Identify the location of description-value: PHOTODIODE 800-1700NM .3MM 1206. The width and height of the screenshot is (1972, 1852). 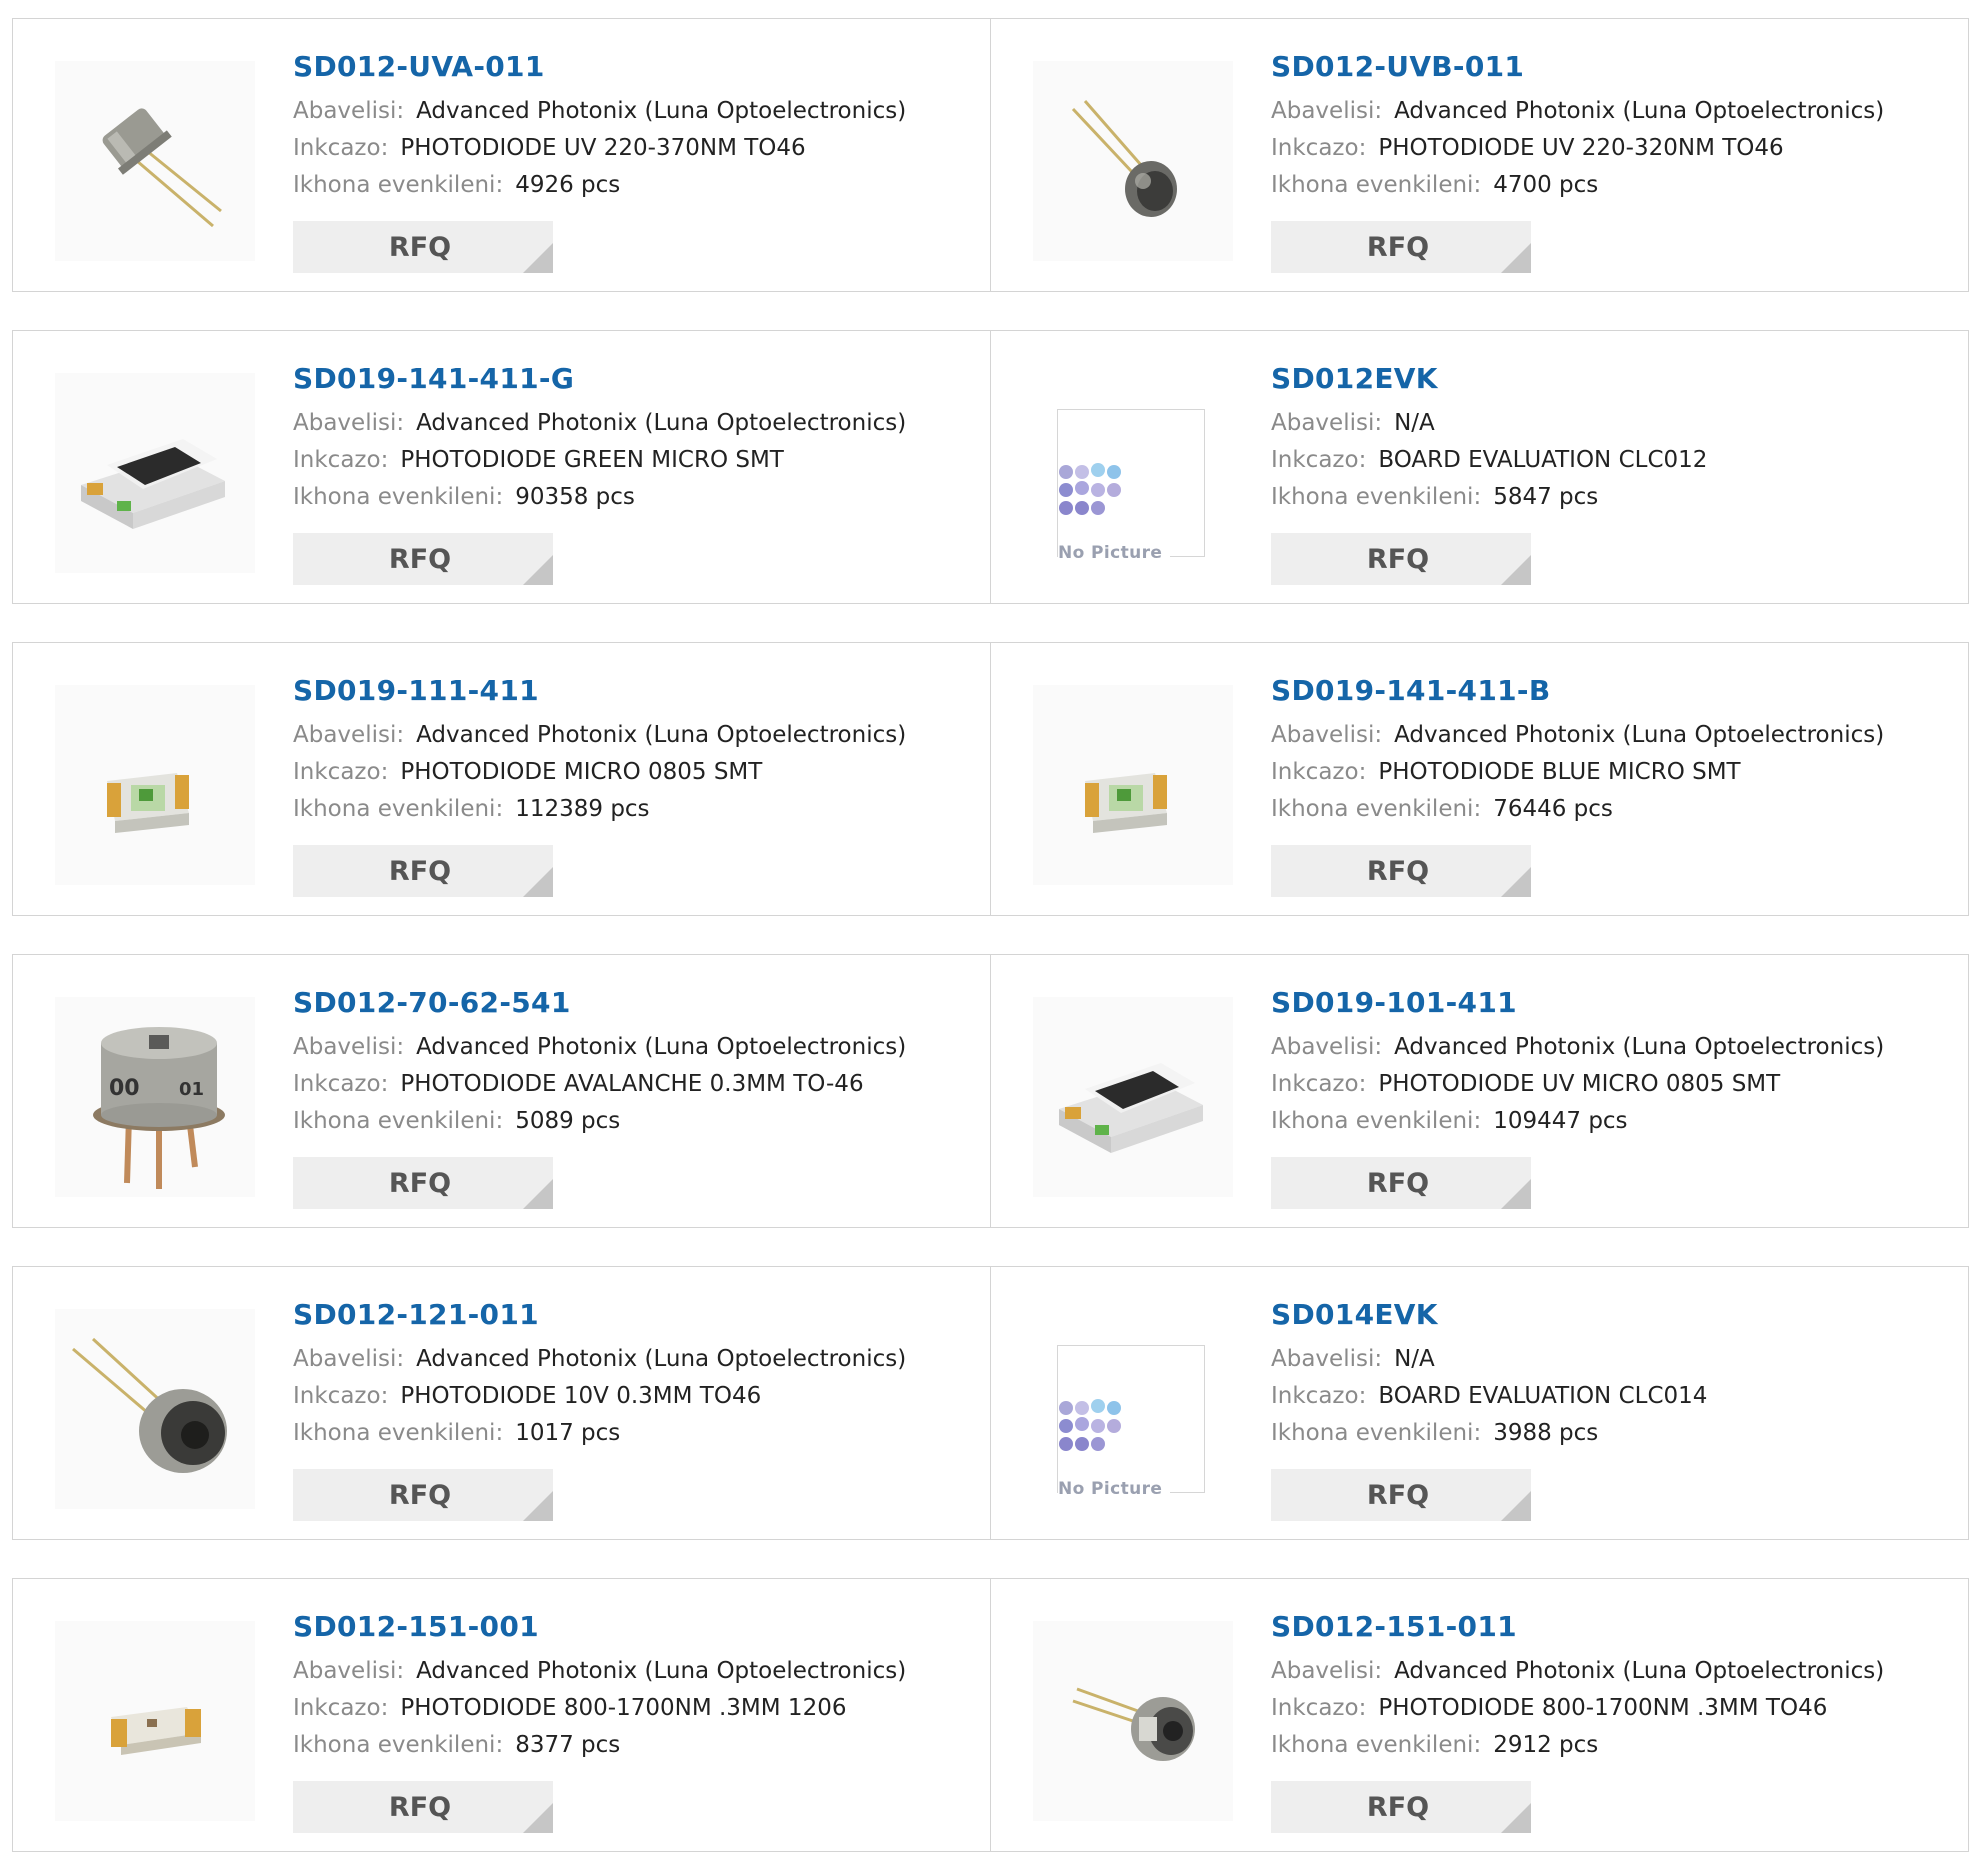
(623, 1708).